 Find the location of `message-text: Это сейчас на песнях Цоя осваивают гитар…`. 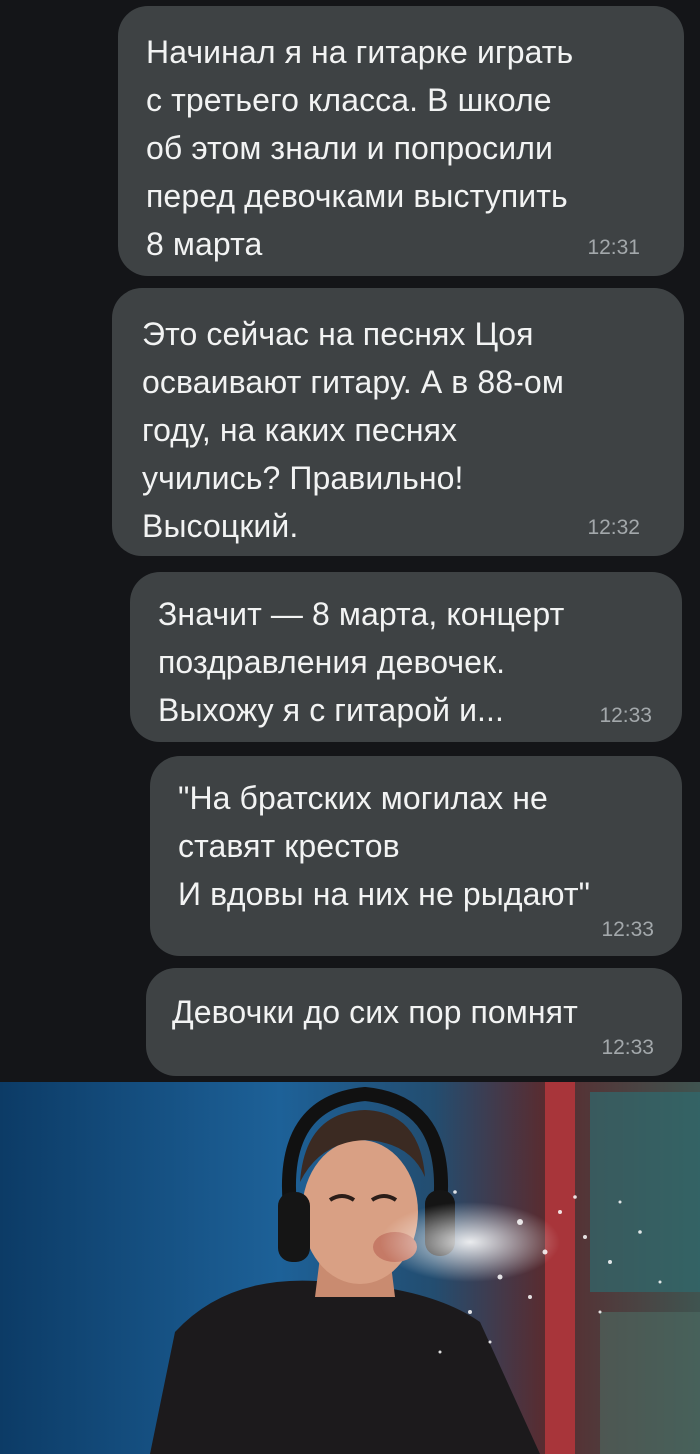

message-text: Это сейчас на песнях Цоя осваивают гитар… is located at coordinates (353, 430).